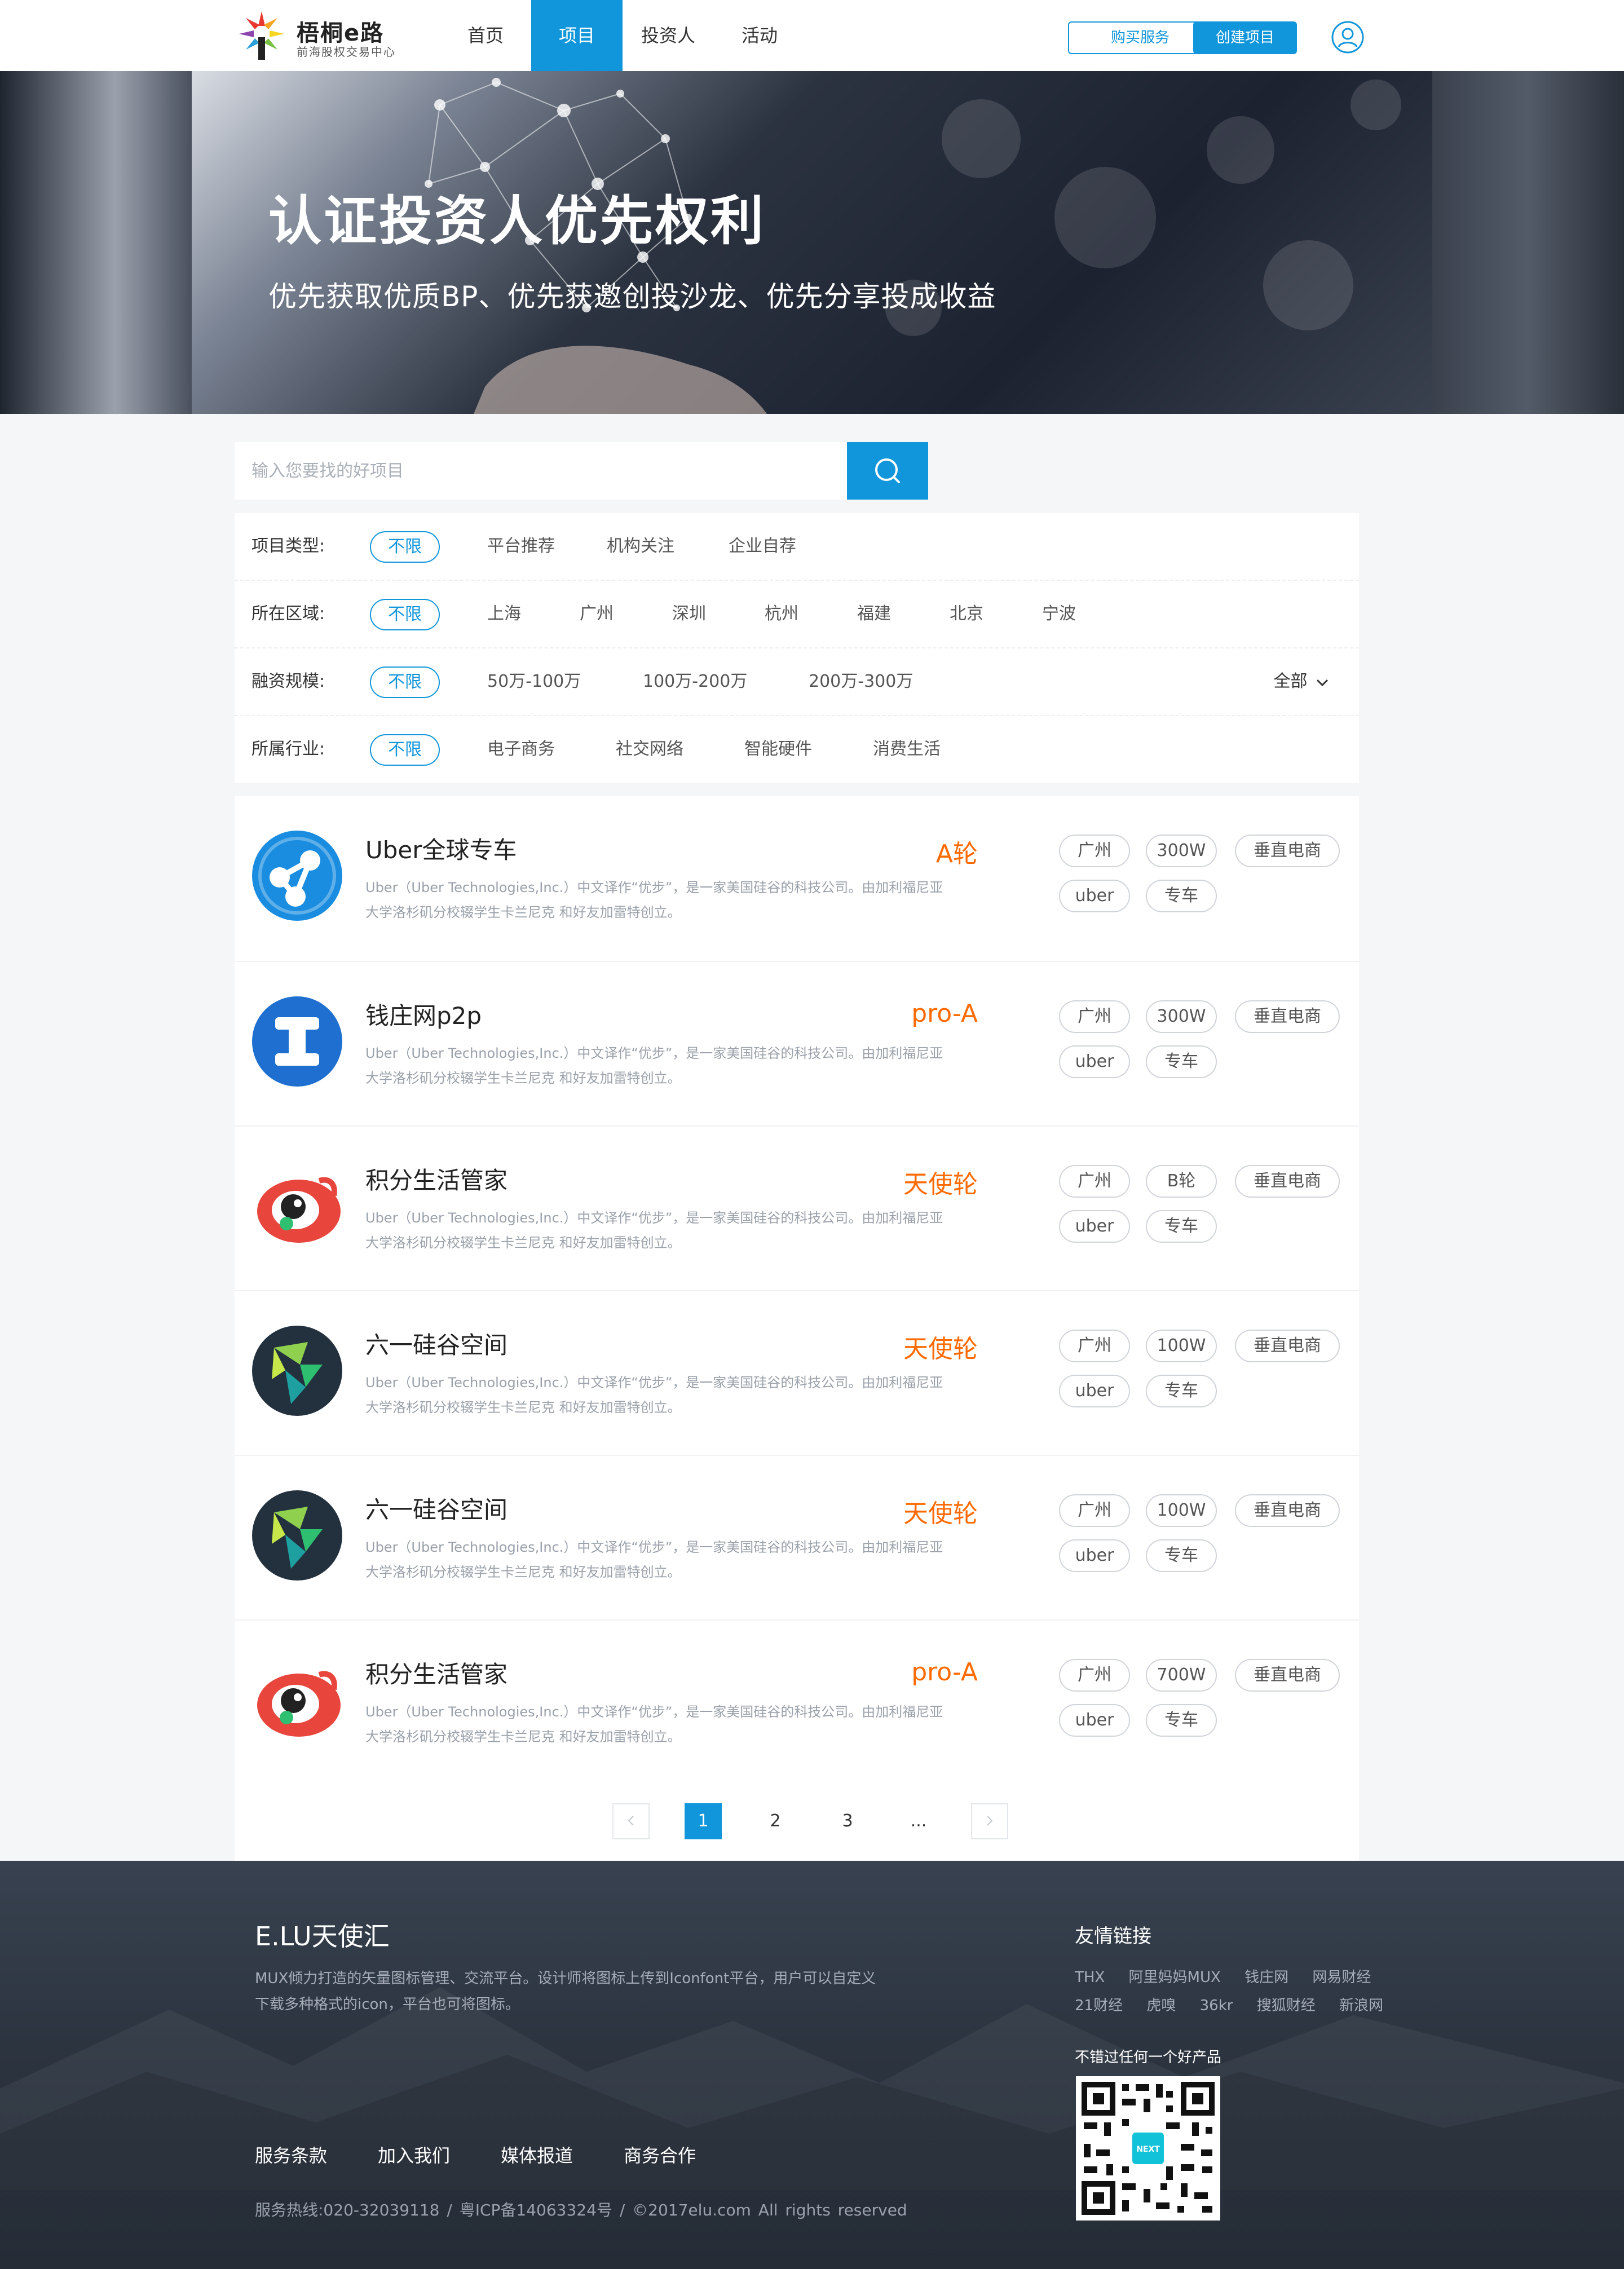  Describe the element at coordinates (1175, 1977) in the screenshot. I see `friend-link: 阿里妈妈MUX` at that location.